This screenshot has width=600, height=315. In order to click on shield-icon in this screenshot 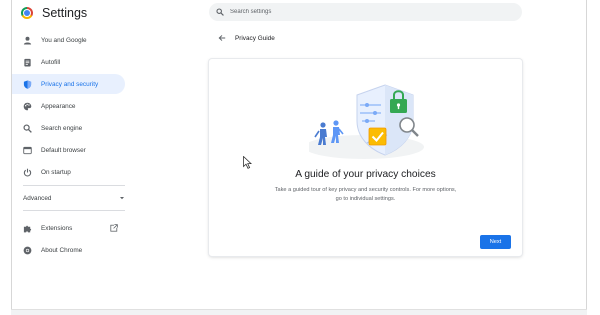, I will do `click(27, 84)`.